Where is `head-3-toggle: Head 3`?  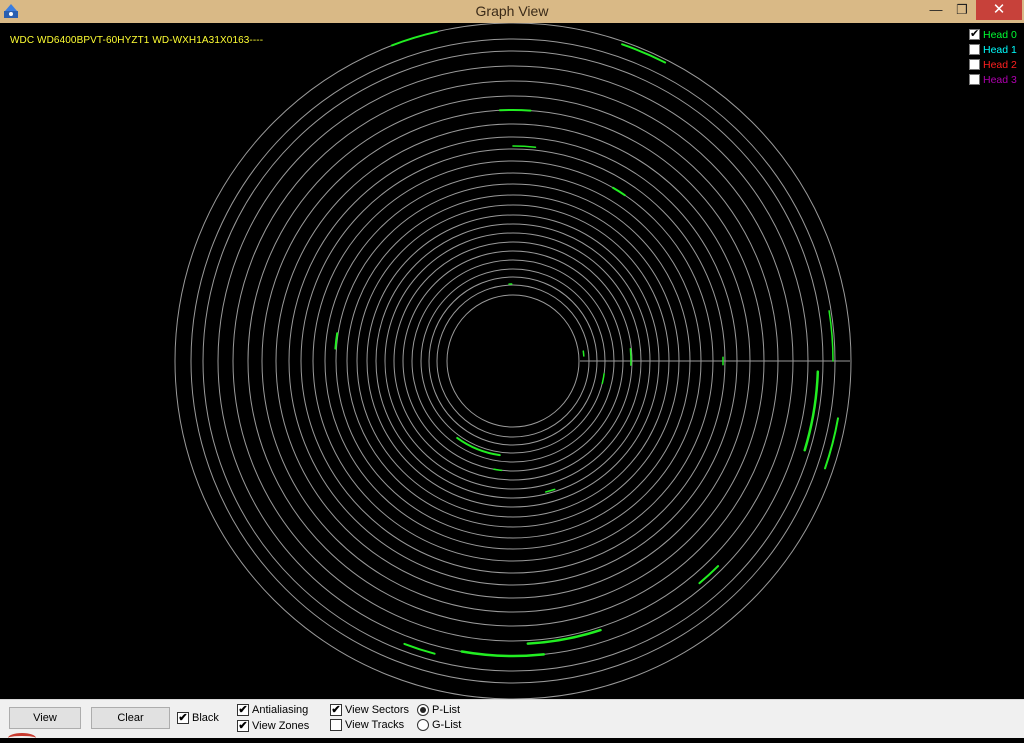 head-3-toggle: Head 3 is located at coordinates (996, 80).